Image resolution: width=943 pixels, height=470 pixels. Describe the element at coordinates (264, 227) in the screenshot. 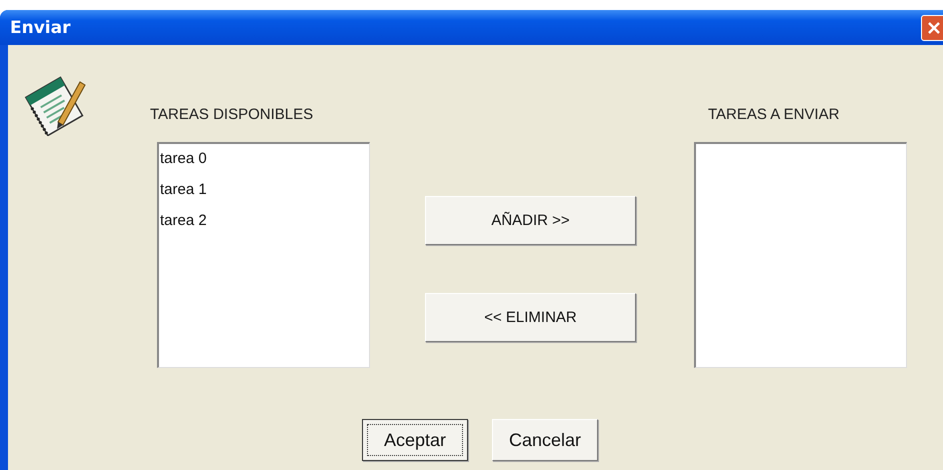

I see `list-item: tarea 2` at that location.